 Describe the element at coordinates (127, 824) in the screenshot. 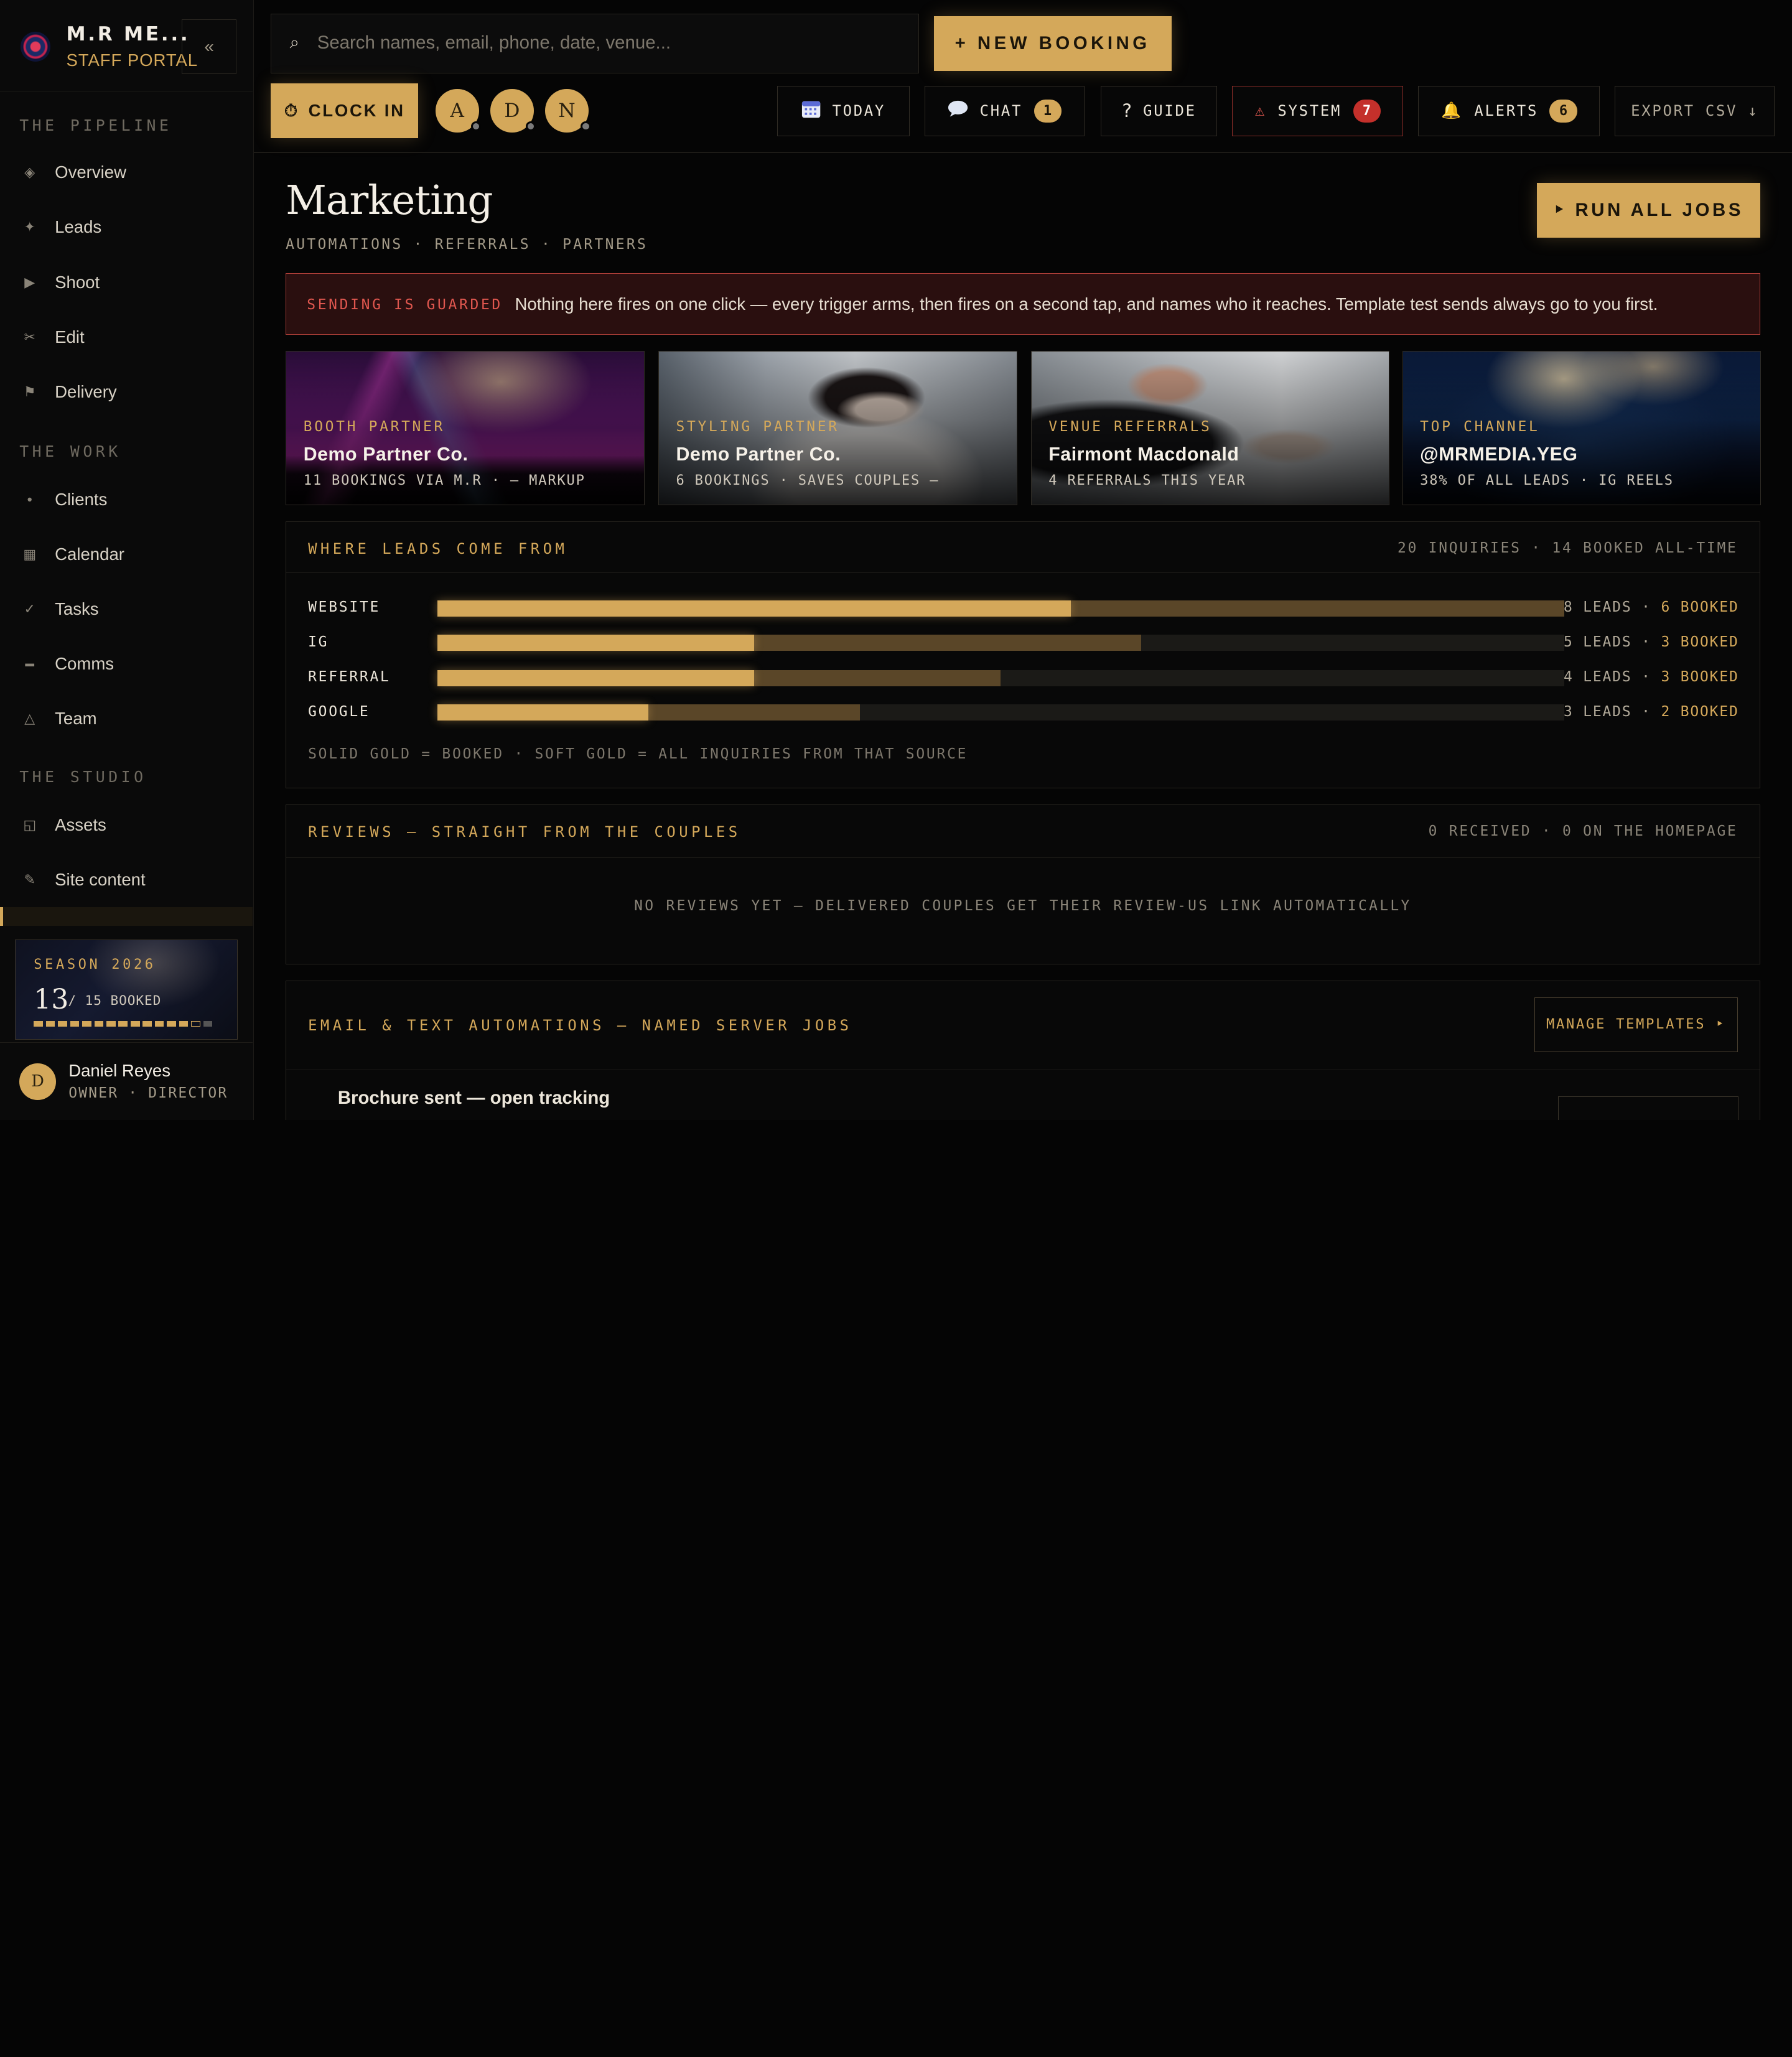

I see `sidebar-item-assets: ◱ Assets` at that location.